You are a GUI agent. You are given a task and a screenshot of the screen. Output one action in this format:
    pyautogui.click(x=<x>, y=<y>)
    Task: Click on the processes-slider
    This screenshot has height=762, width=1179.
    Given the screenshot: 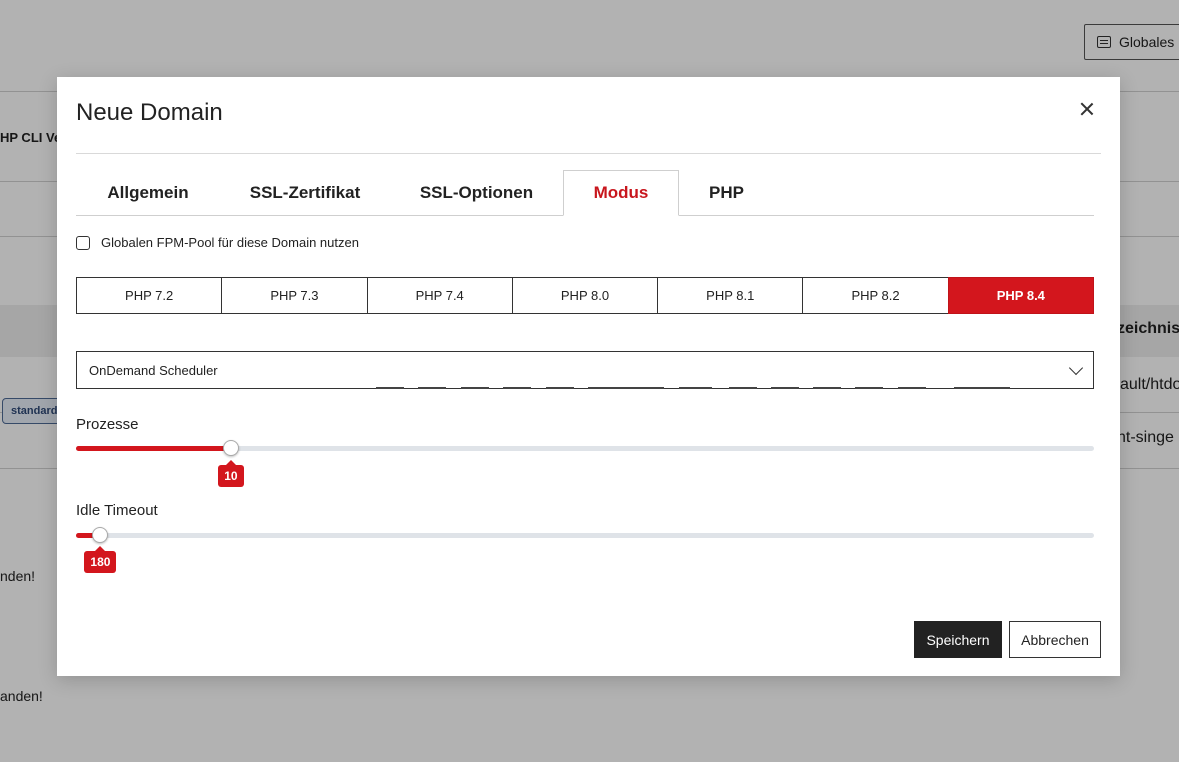 What is the action you would take?
    pyautogui.click(x=585, y=448)
    